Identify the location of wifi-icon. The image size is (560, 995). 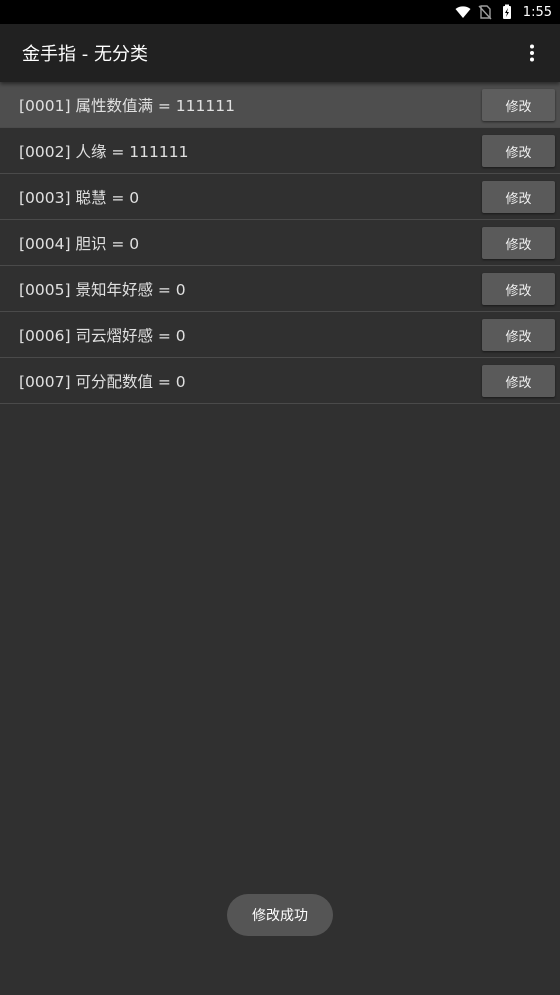
(463, 12).